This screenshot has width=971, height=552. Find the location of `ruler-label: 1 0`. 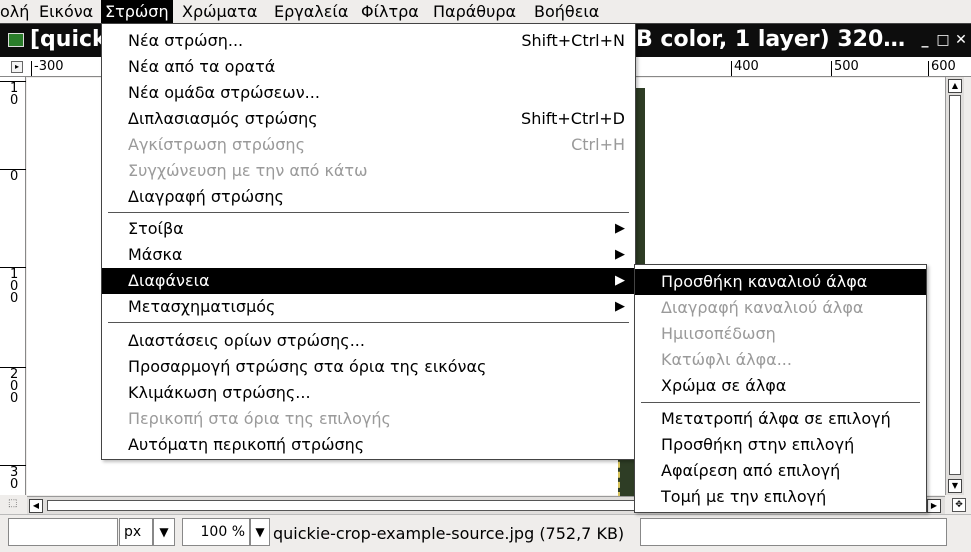

ruler-label: 1 0 is located at coordinates (14, 94).